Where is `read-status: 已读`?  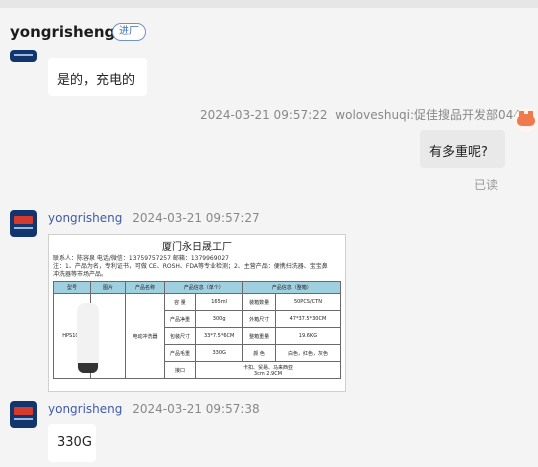
read-status: 已读 is located at coordinates (486, 185).